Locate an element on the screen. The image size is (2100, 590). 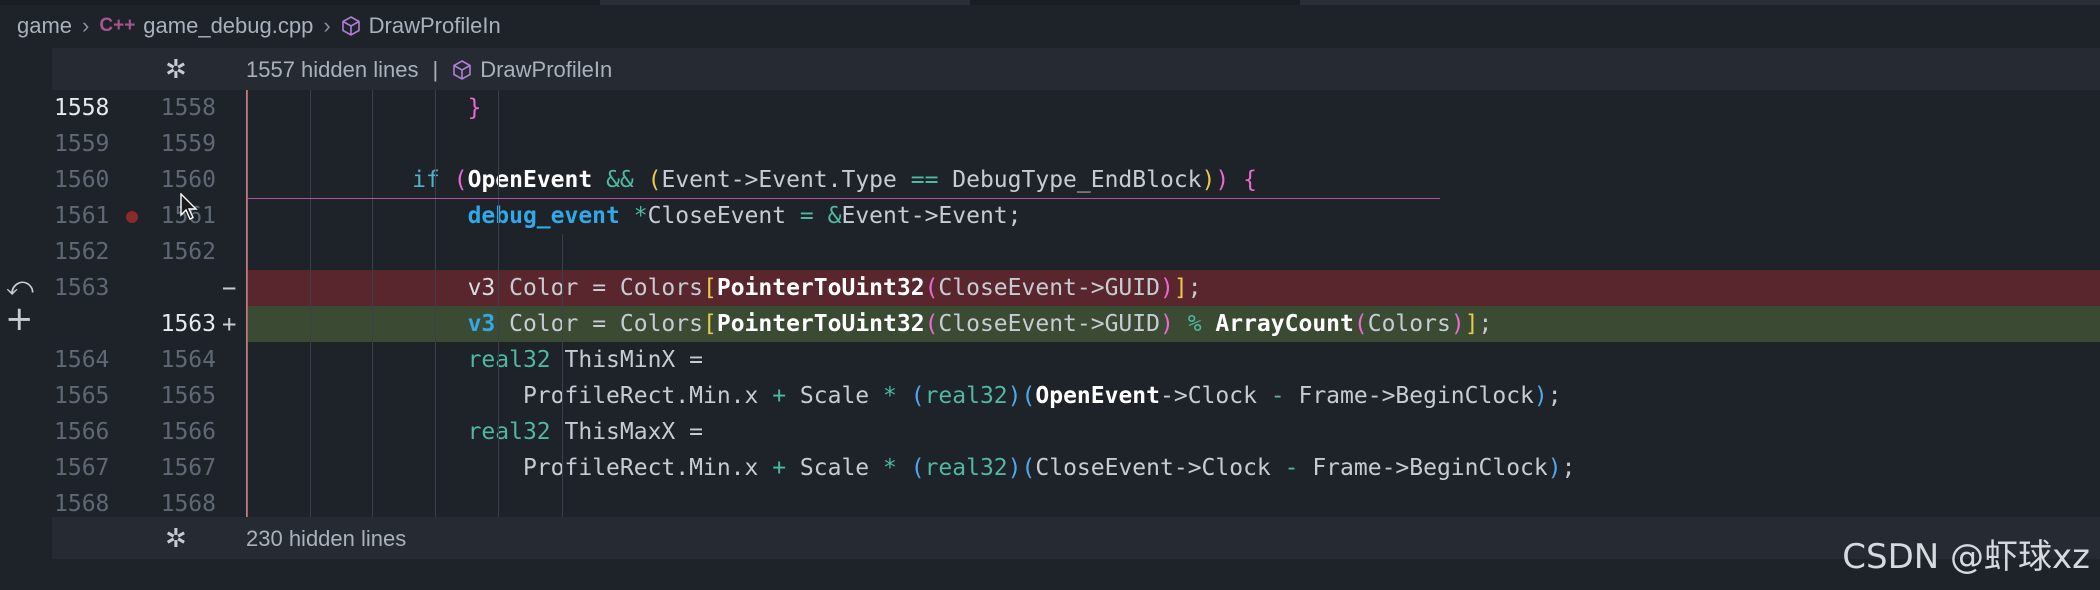
watermark: CSDN @虾球xz is located at coordinates (1966, 557).